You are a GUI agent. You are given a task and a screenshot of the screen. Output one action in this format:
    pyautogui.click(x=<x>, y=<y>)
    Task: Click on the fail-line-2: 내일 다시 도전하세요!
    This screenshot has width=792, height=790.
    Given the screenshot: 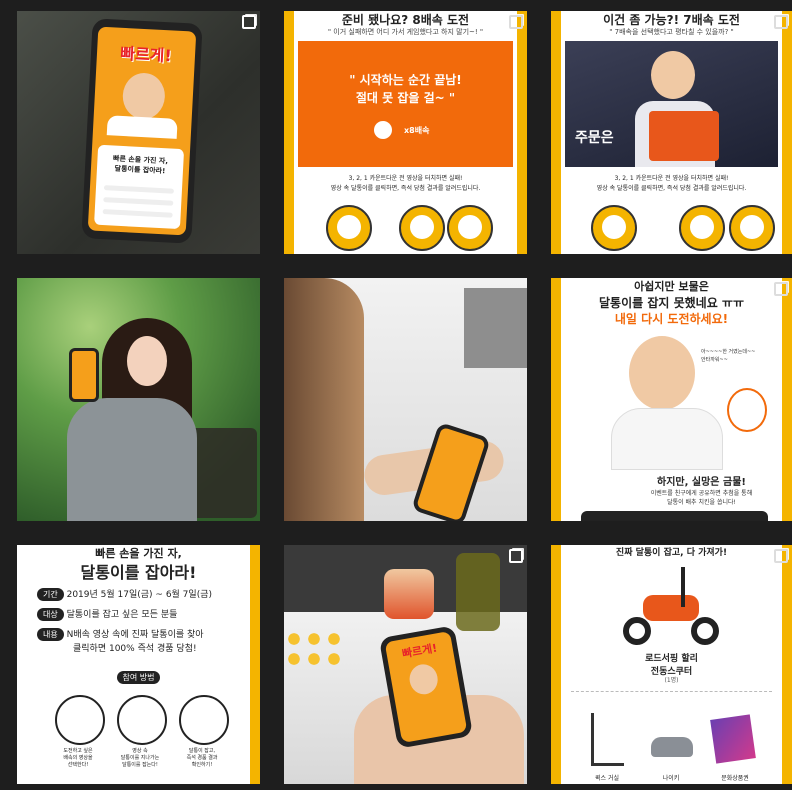 What is the action you would take?
    pyautogui.click(x=671, y=319)
    